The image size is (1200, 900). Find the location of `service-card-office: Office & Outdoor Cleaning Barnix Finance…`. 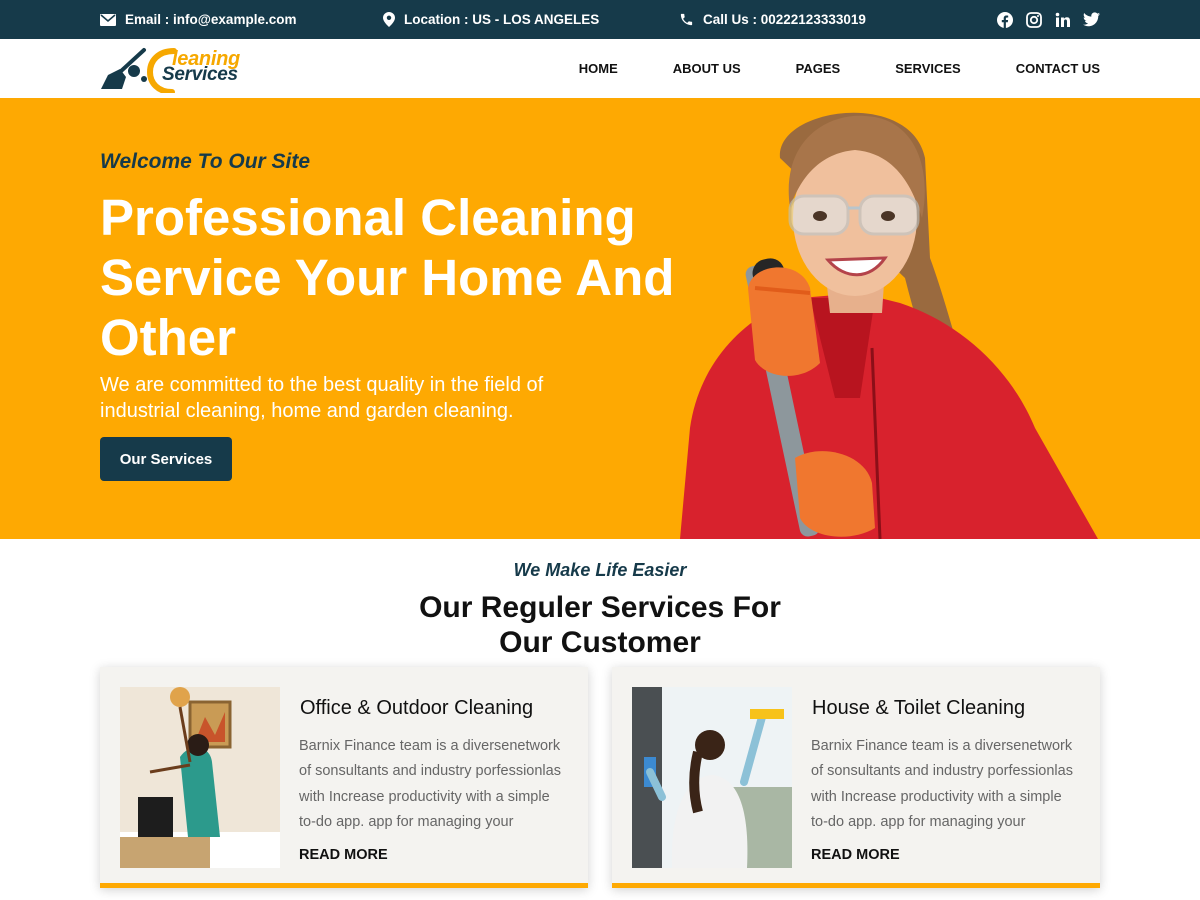

service-card-office: Office & Outdoor Cleaning Barnix Finance… is located at coordinates (344, 777).